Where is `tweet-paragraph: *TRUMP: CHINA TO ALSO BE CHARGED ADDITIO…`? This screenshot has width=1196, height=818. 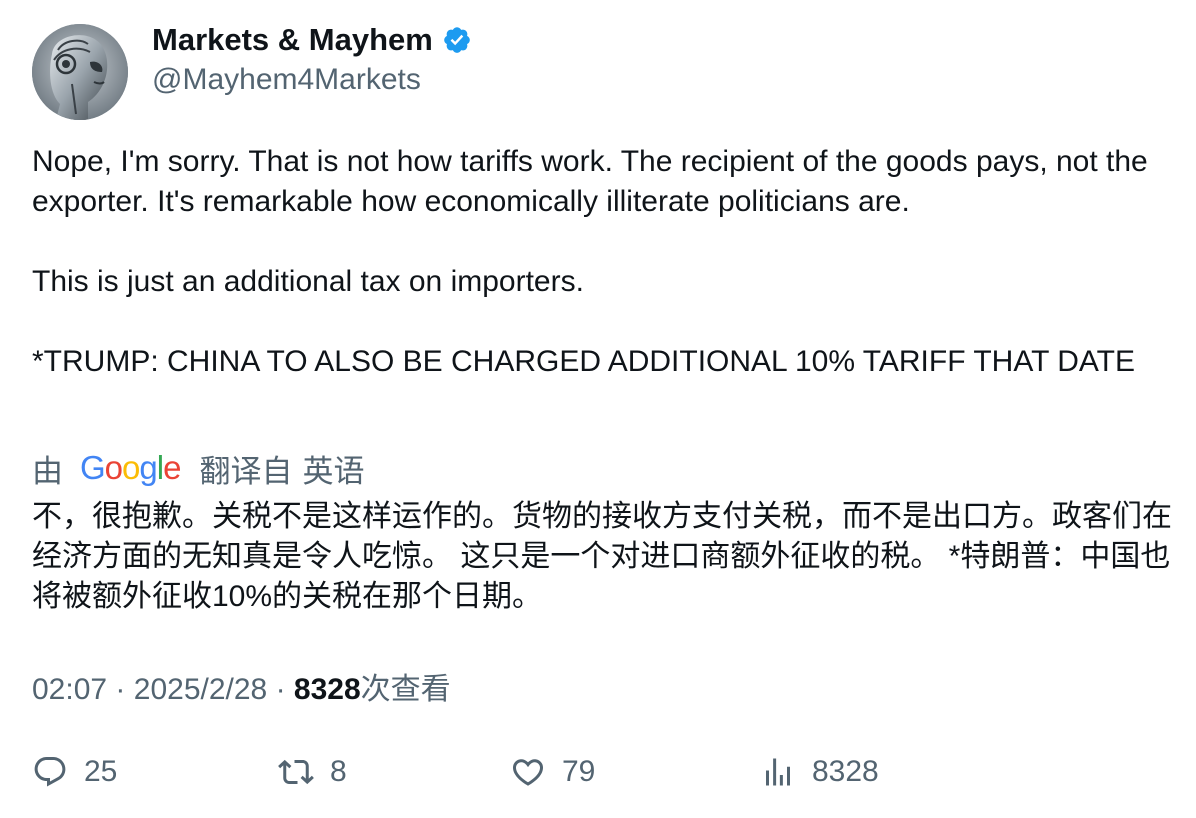
tweet-paragraph: *TRUMP: CHINA TO ALSO BE CHARGED ADDITIO… is located at coordinates (584, 361).